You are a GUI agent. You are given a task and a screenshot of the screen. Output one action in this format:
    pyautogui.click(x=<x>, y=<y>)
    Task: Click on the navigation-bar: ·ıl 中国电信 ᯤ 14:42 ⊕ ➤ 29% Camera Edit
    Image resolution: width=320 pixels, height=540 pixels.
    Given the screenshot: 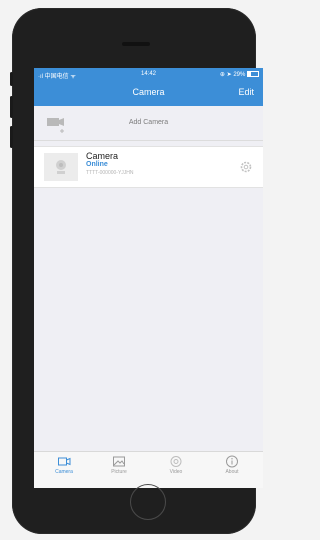 What is the action you would take?
    pyautogui.click(x=148, y=87)
    